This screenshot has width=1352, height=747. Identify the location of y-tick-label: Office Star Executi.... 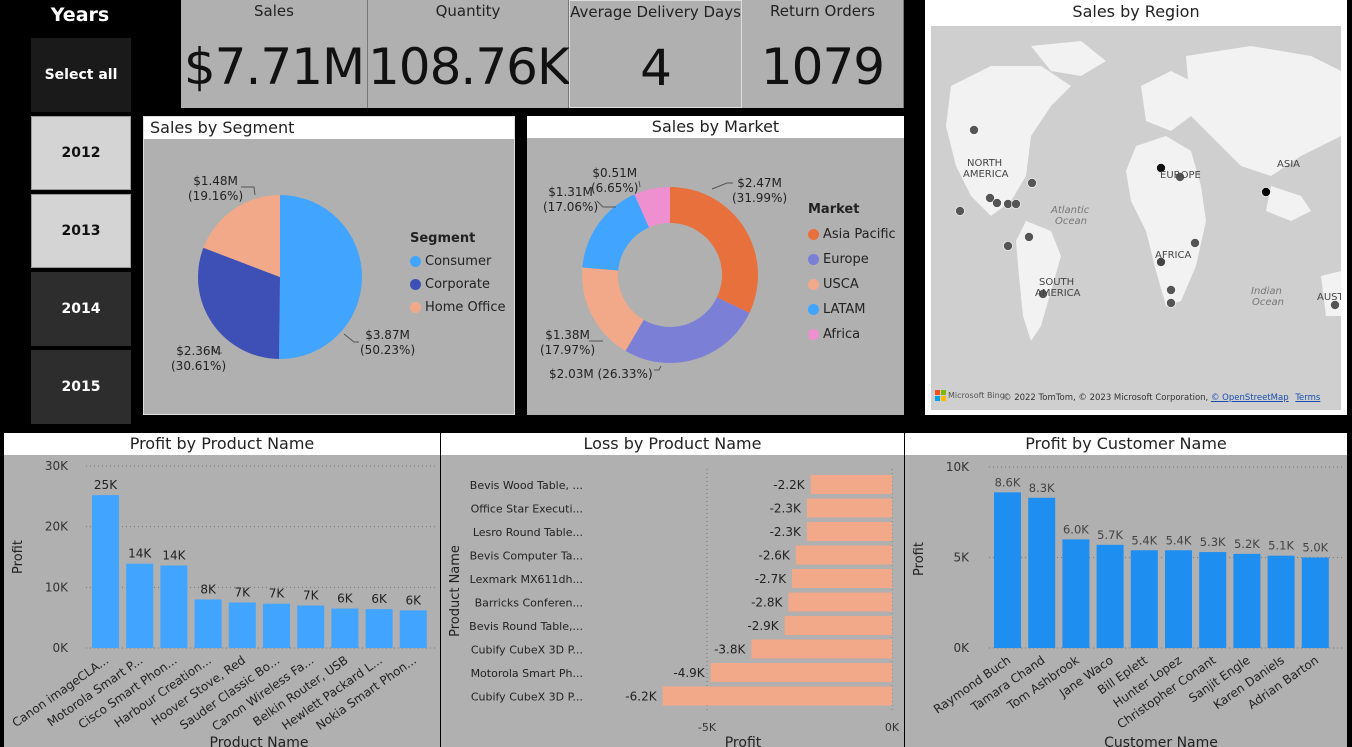
(527, 509).